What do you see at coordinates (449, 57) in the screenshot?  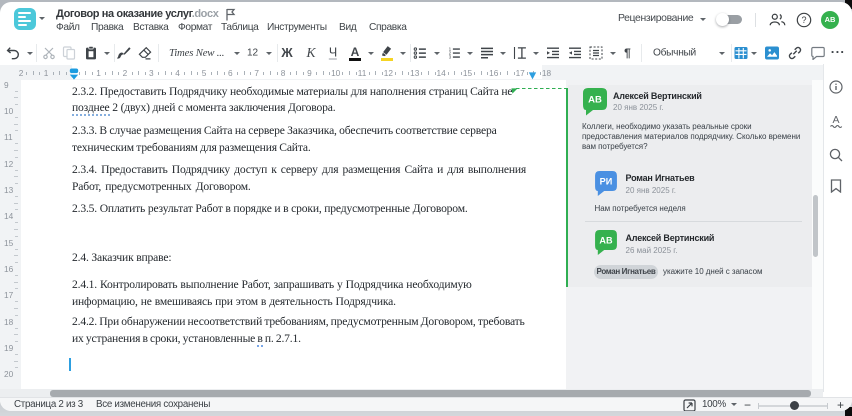 I see `svg-text: 3` at bounding box center [449, 57].